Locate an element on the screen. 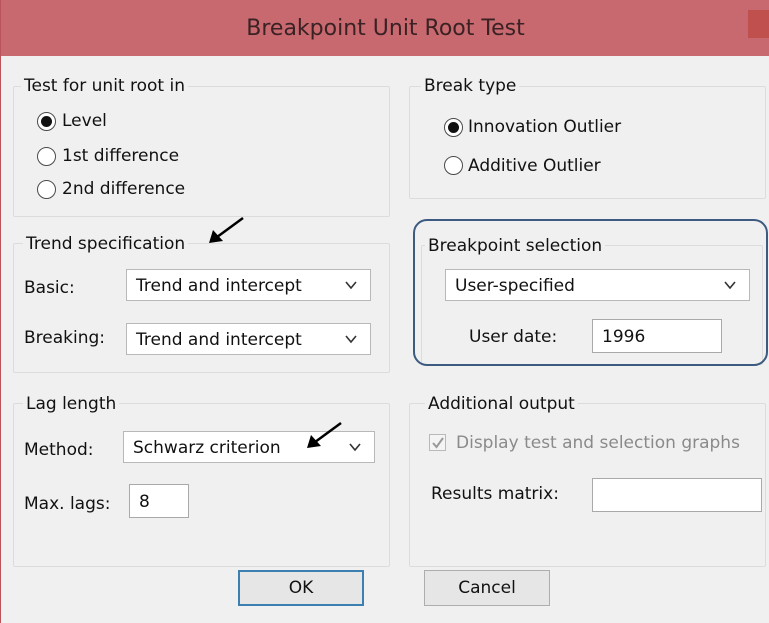 Image resolution: width=769 pixels, height=623 pixels. lag-method-value: Schwarz criterion is located at coordinates (207, 448).